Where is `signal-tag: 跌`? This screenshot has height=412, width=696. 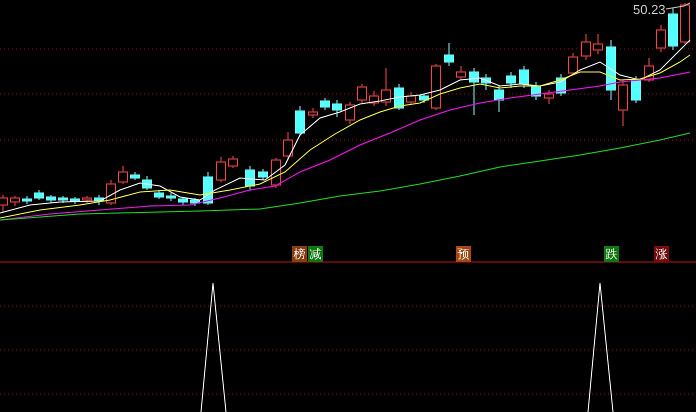
signal-tag: 跌 is located at coordinates (611, 254).